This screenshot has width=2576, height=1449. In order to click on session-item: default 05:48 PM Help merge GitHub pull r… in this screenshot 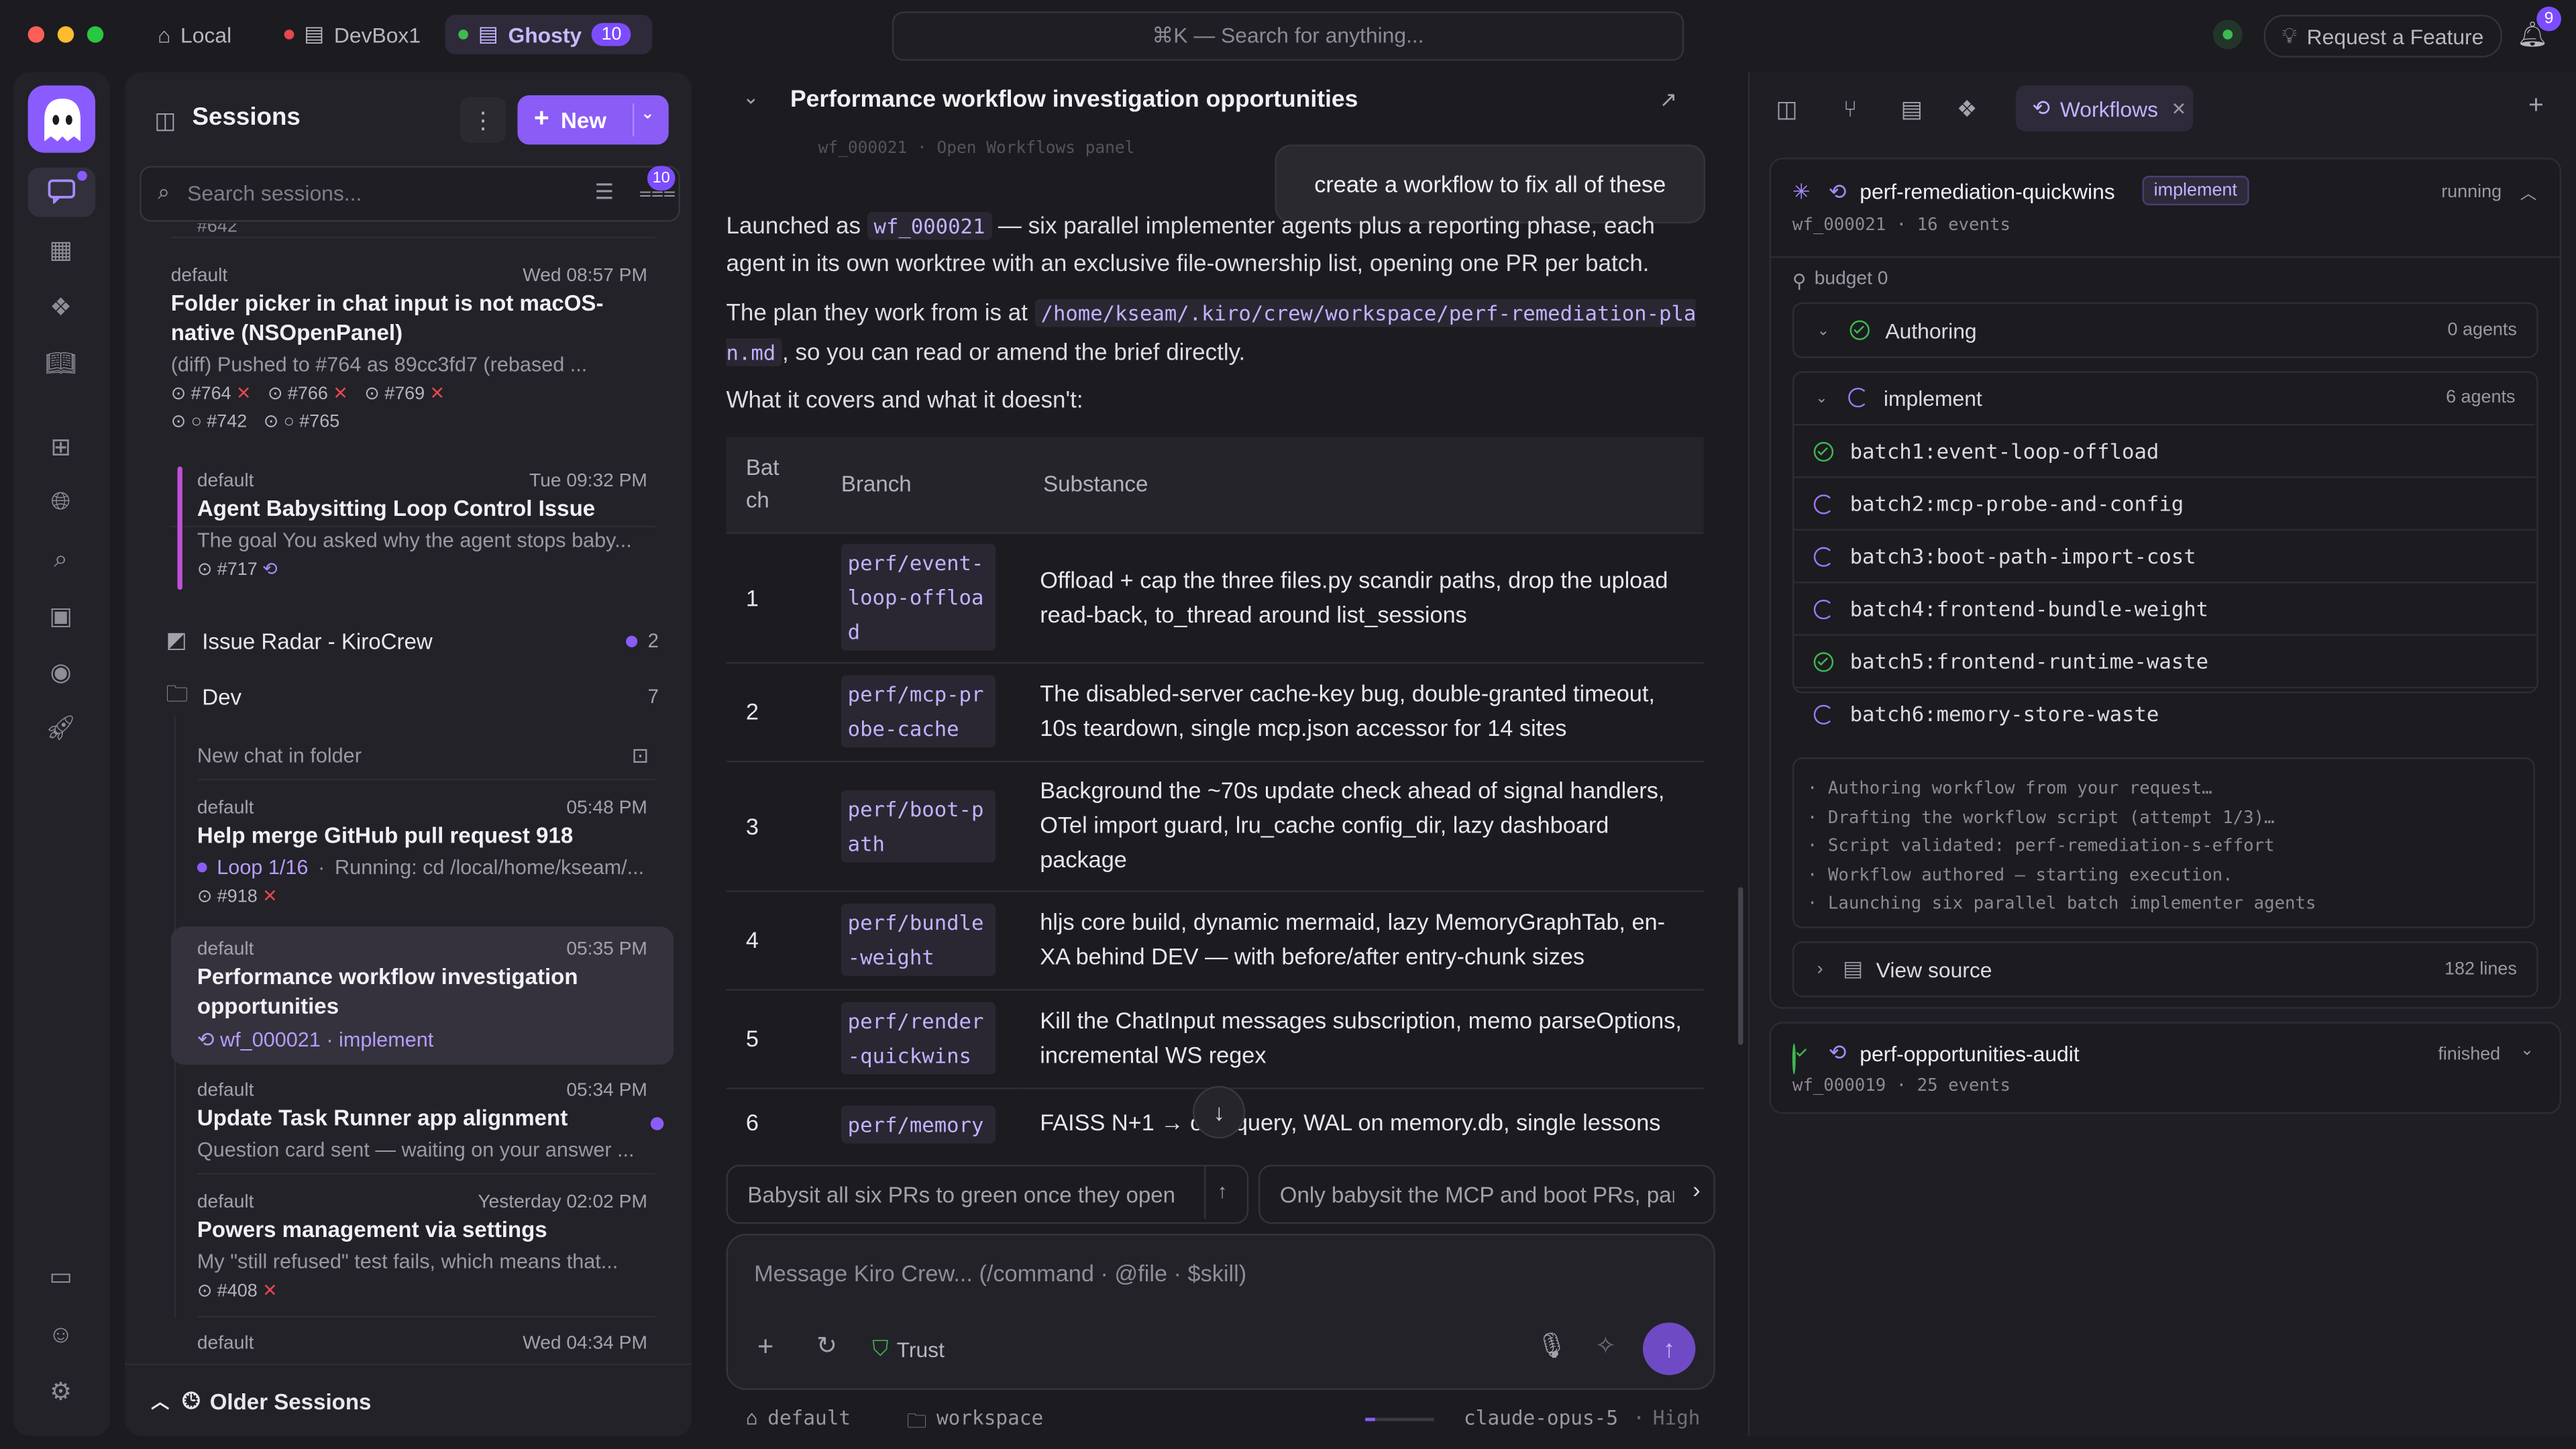, I will do `click(422, 852)`.